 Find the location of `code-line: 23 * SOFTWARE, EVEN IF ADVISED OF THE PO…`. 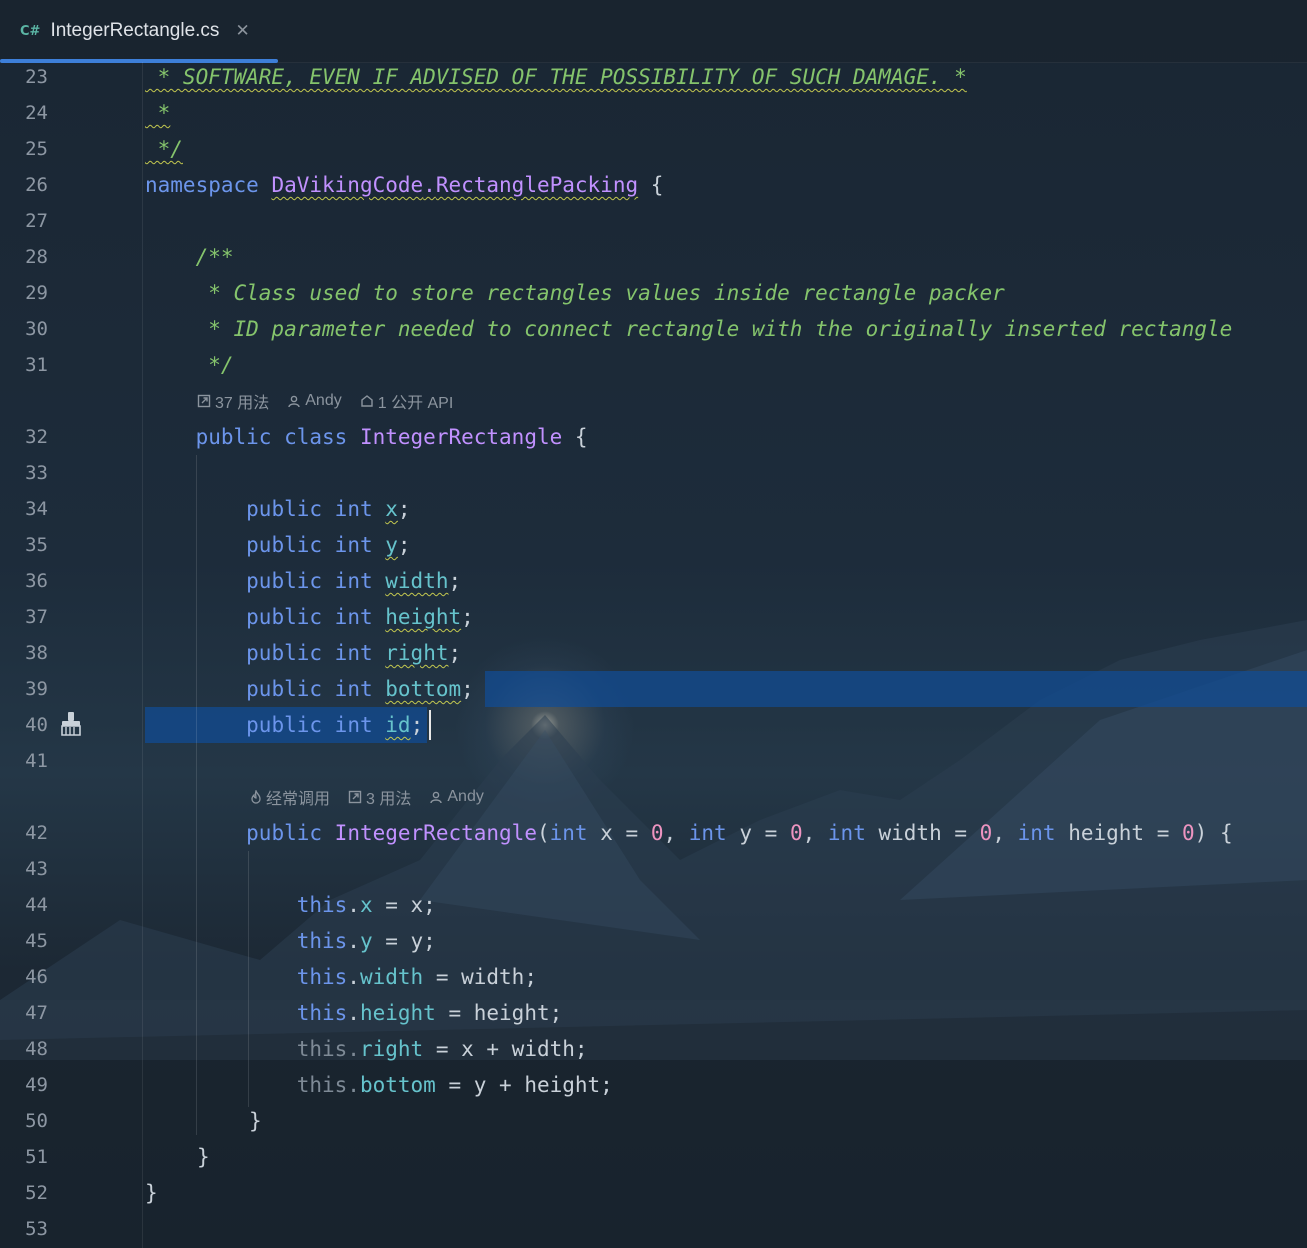

code-line: 23 * SOFTWARE, EVEN IF ADVISED OF THE PO… is located at coordinates (653, 77).